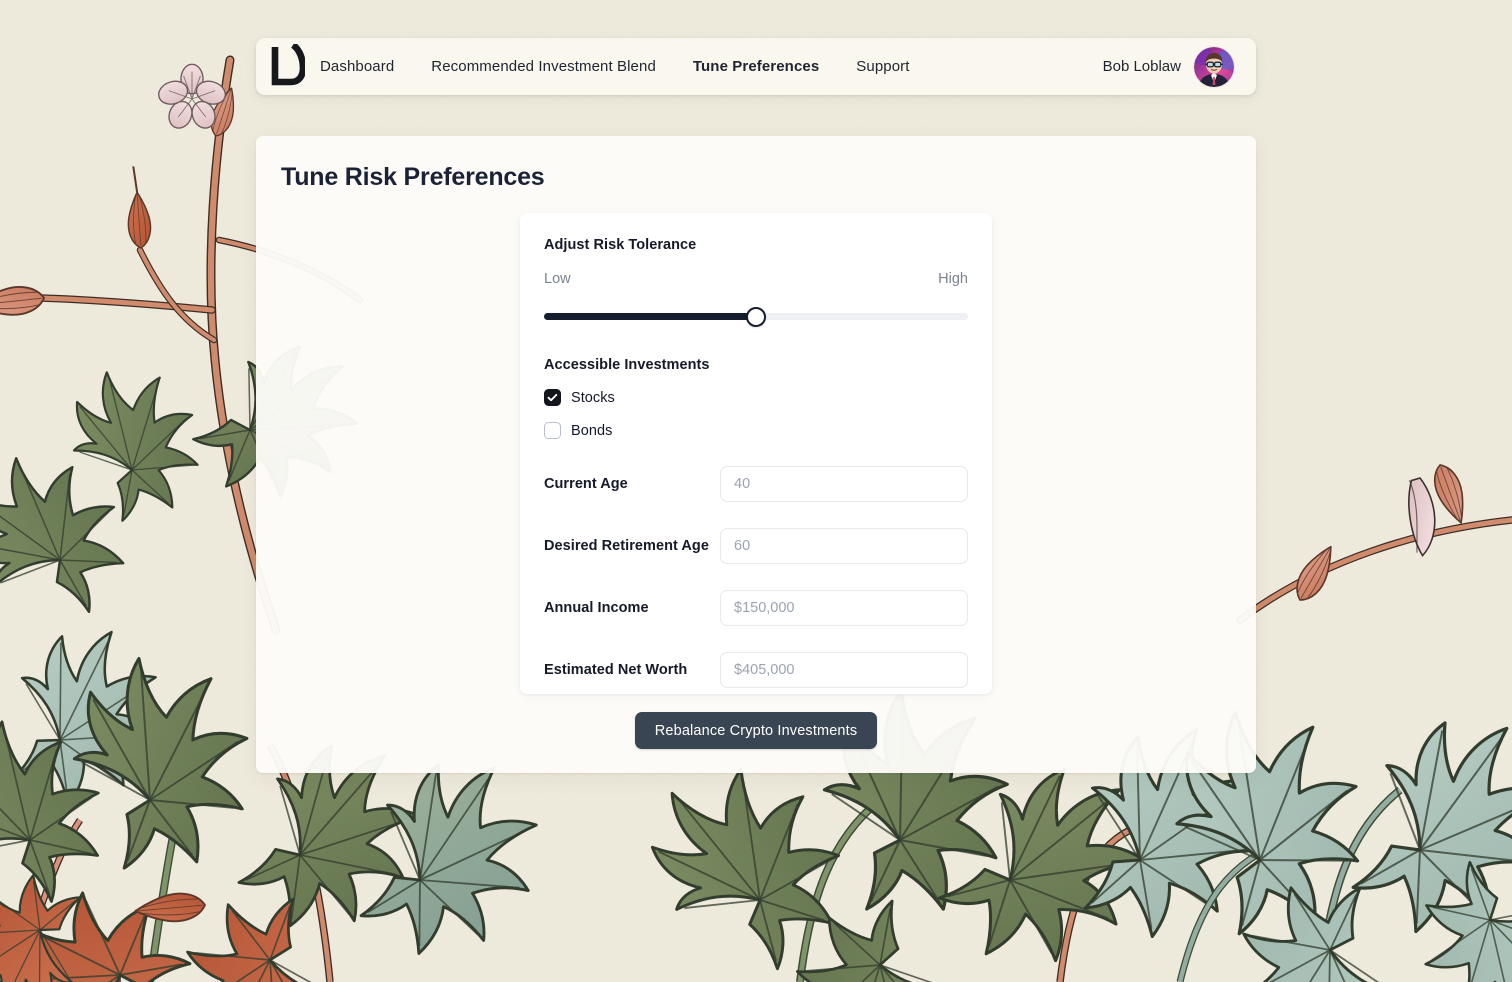  I want to click on nav-link-tune-preferences: Tune Preferences, so click(756, 66).